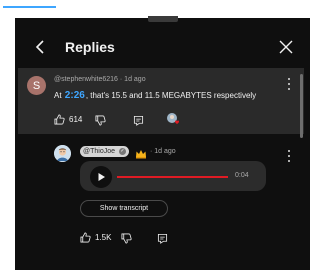  What do you see at coordinates (172, 177) in the screenshot?
I see `playback-progress-bar` at bounding box center [172, 177].